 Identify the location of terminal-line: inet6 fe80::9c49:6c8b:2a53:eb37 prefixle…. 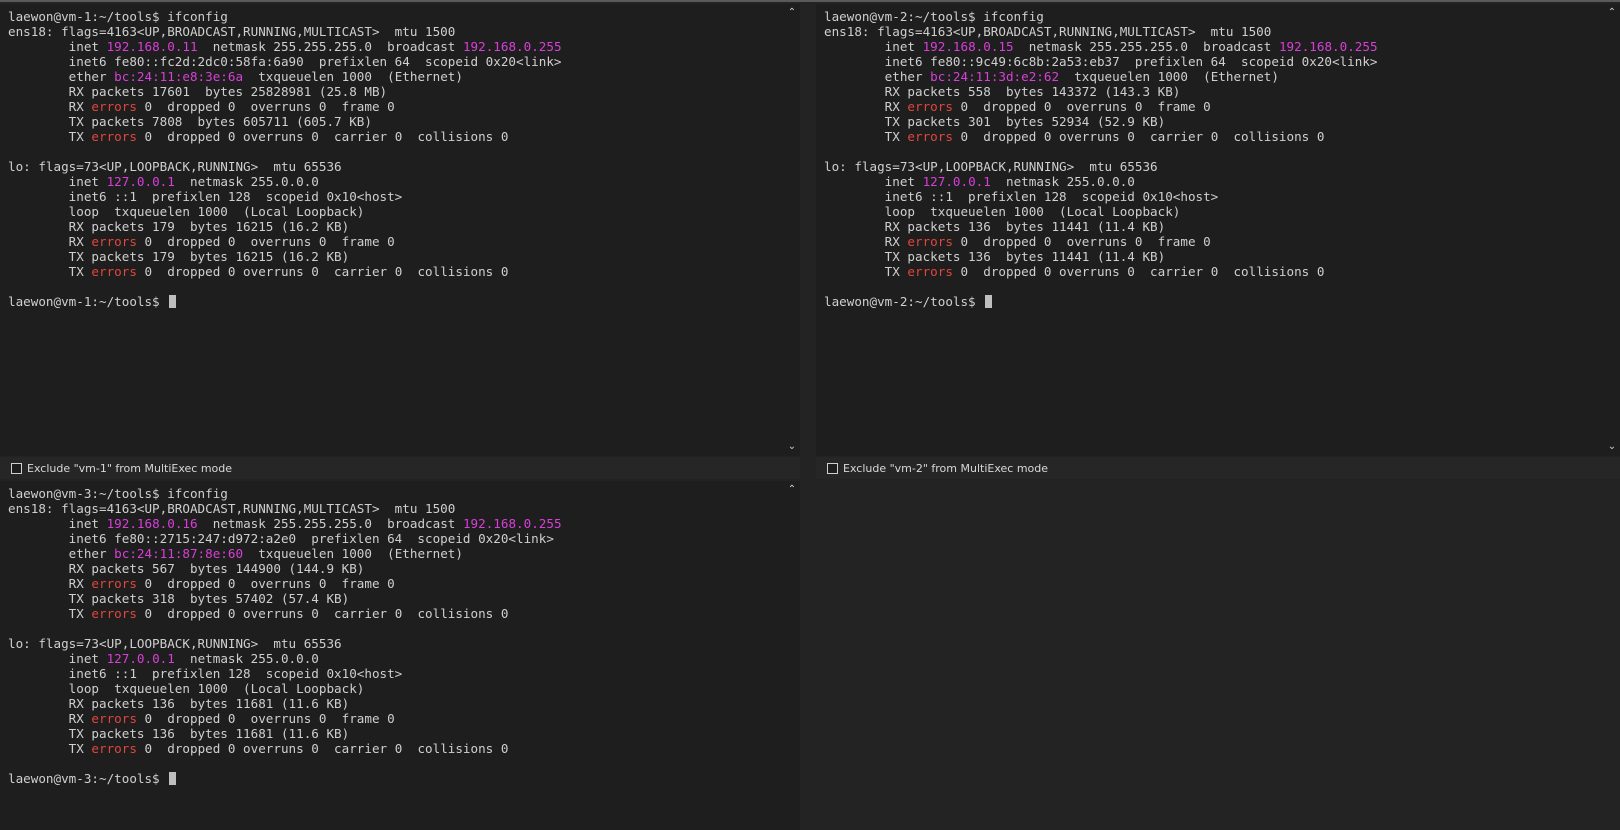
(1212, 61).